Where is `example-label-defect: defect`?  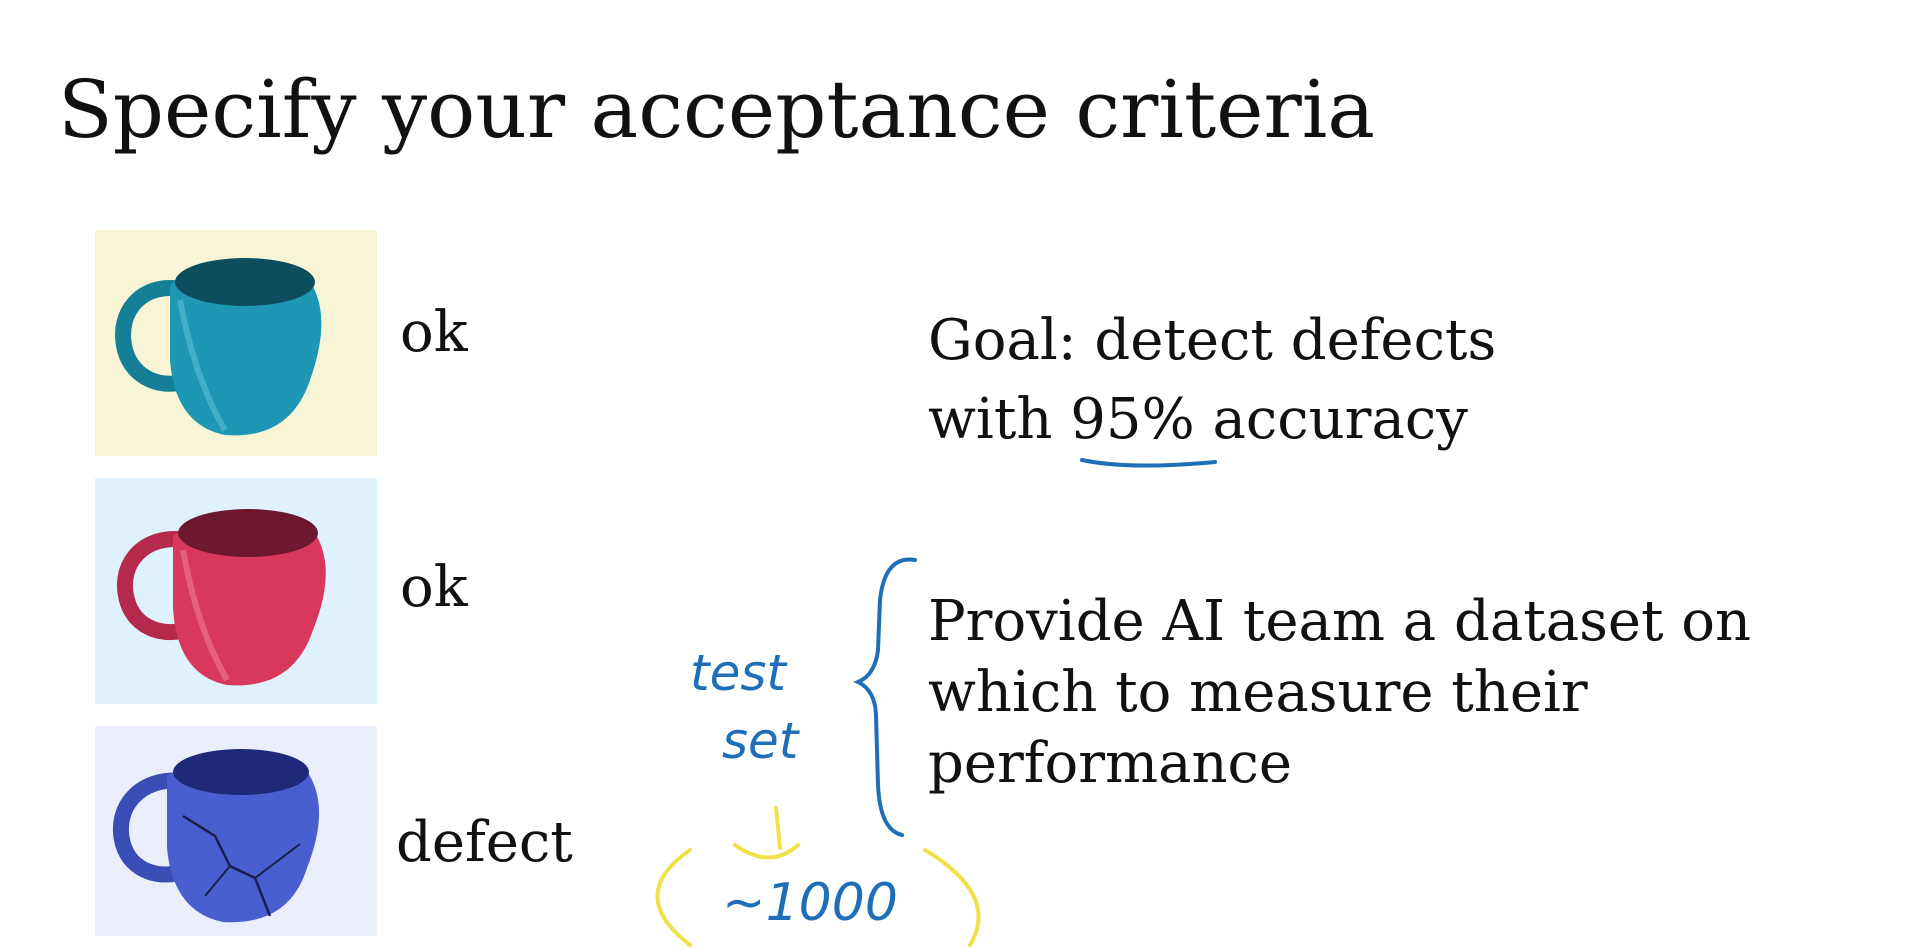 example-label-defect: defect is located at coordinates (484, 842).